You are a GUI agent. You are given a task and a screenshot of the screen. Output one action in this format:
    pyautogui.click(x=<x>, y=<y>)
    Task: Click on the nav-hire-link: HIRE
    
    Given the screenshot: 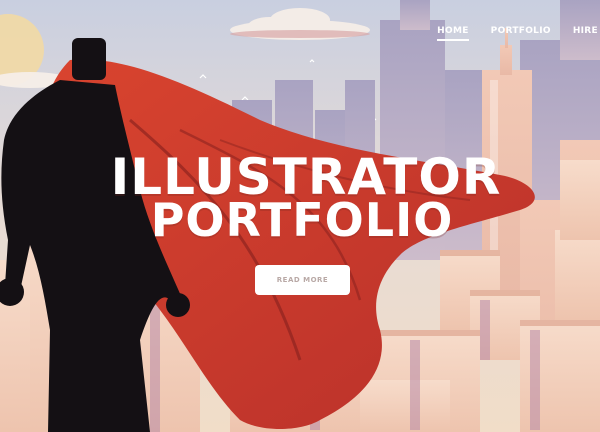 What is the action you would take?
    pyautogui.click(x=585, y=33)
    